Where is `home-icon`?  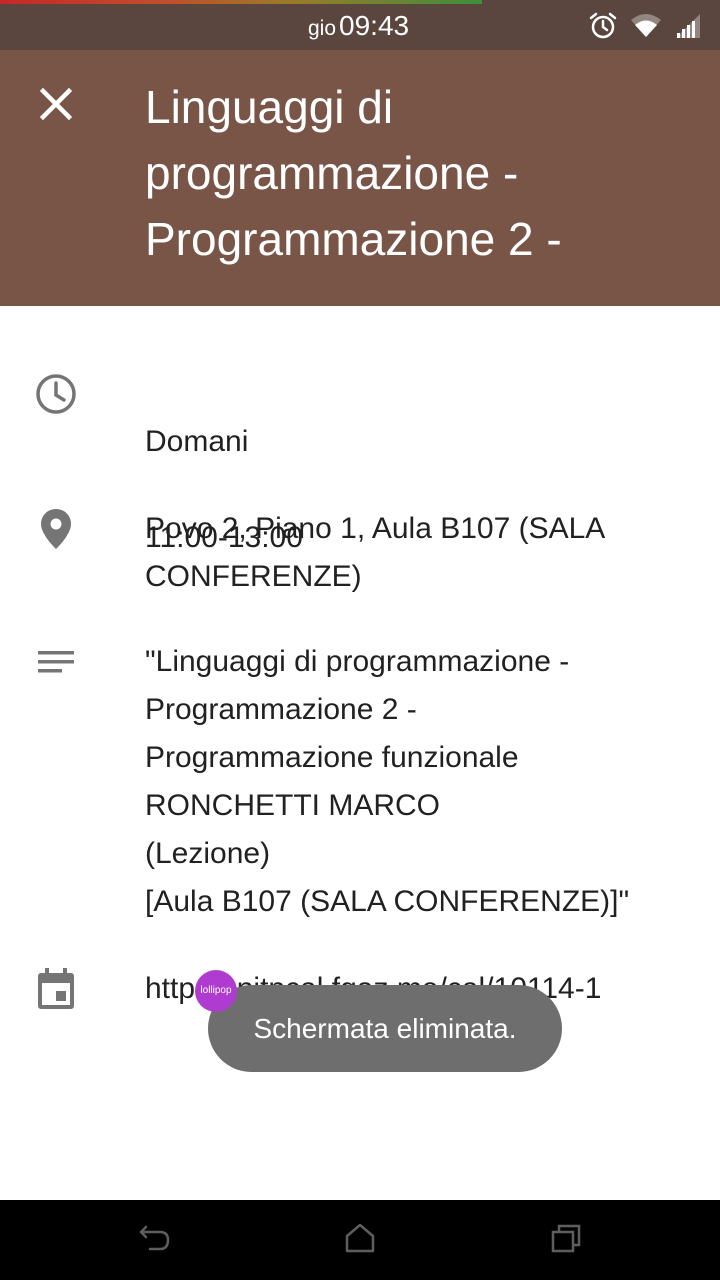 home-icon is located at coordinates (360, 1240).